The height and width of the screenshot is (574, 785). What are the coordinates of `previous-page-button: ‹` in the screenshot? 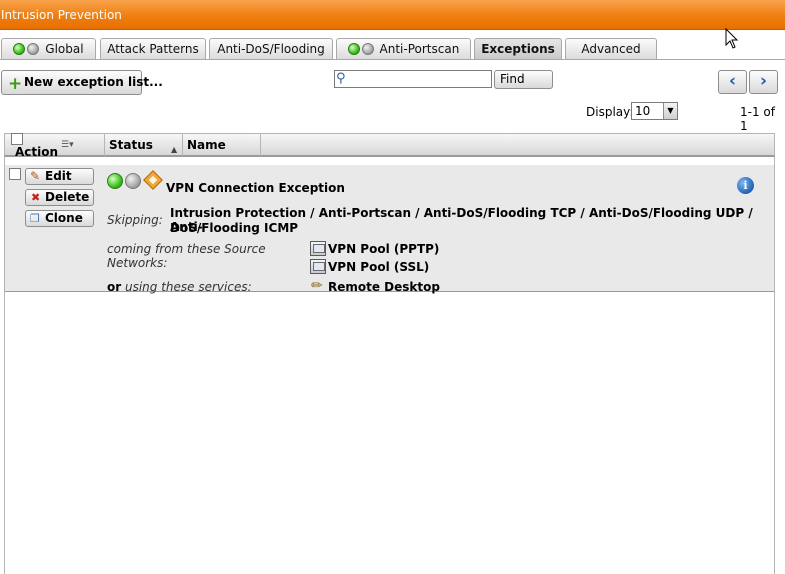 It's located at (732, 82).